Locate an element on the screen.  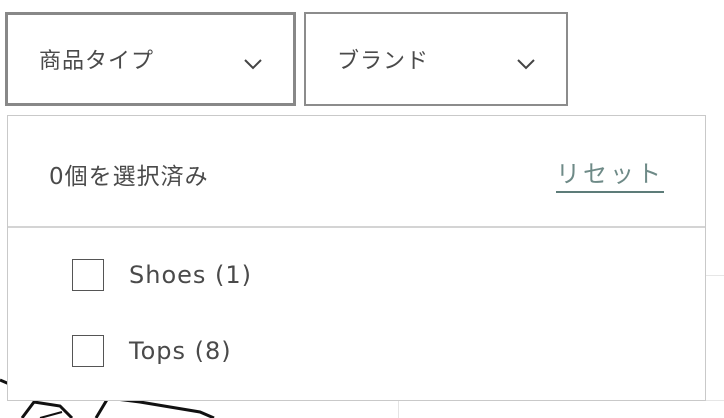
option-shoes: Shoes (1) is located at coordinates (162, 275).